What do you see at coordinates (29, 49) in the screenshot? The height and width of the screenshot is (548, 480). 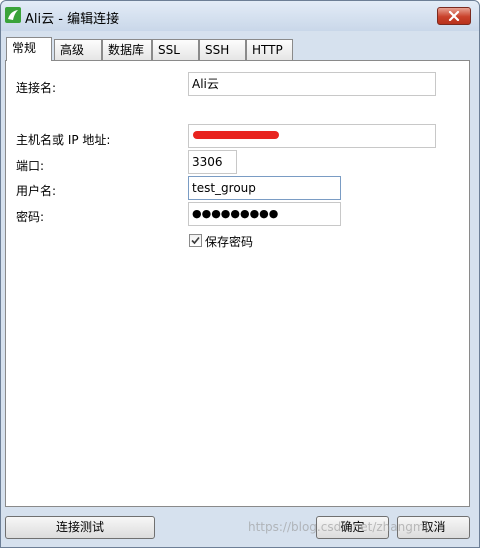 I see `tab-general: 常规` at bounding box center [29, 49].